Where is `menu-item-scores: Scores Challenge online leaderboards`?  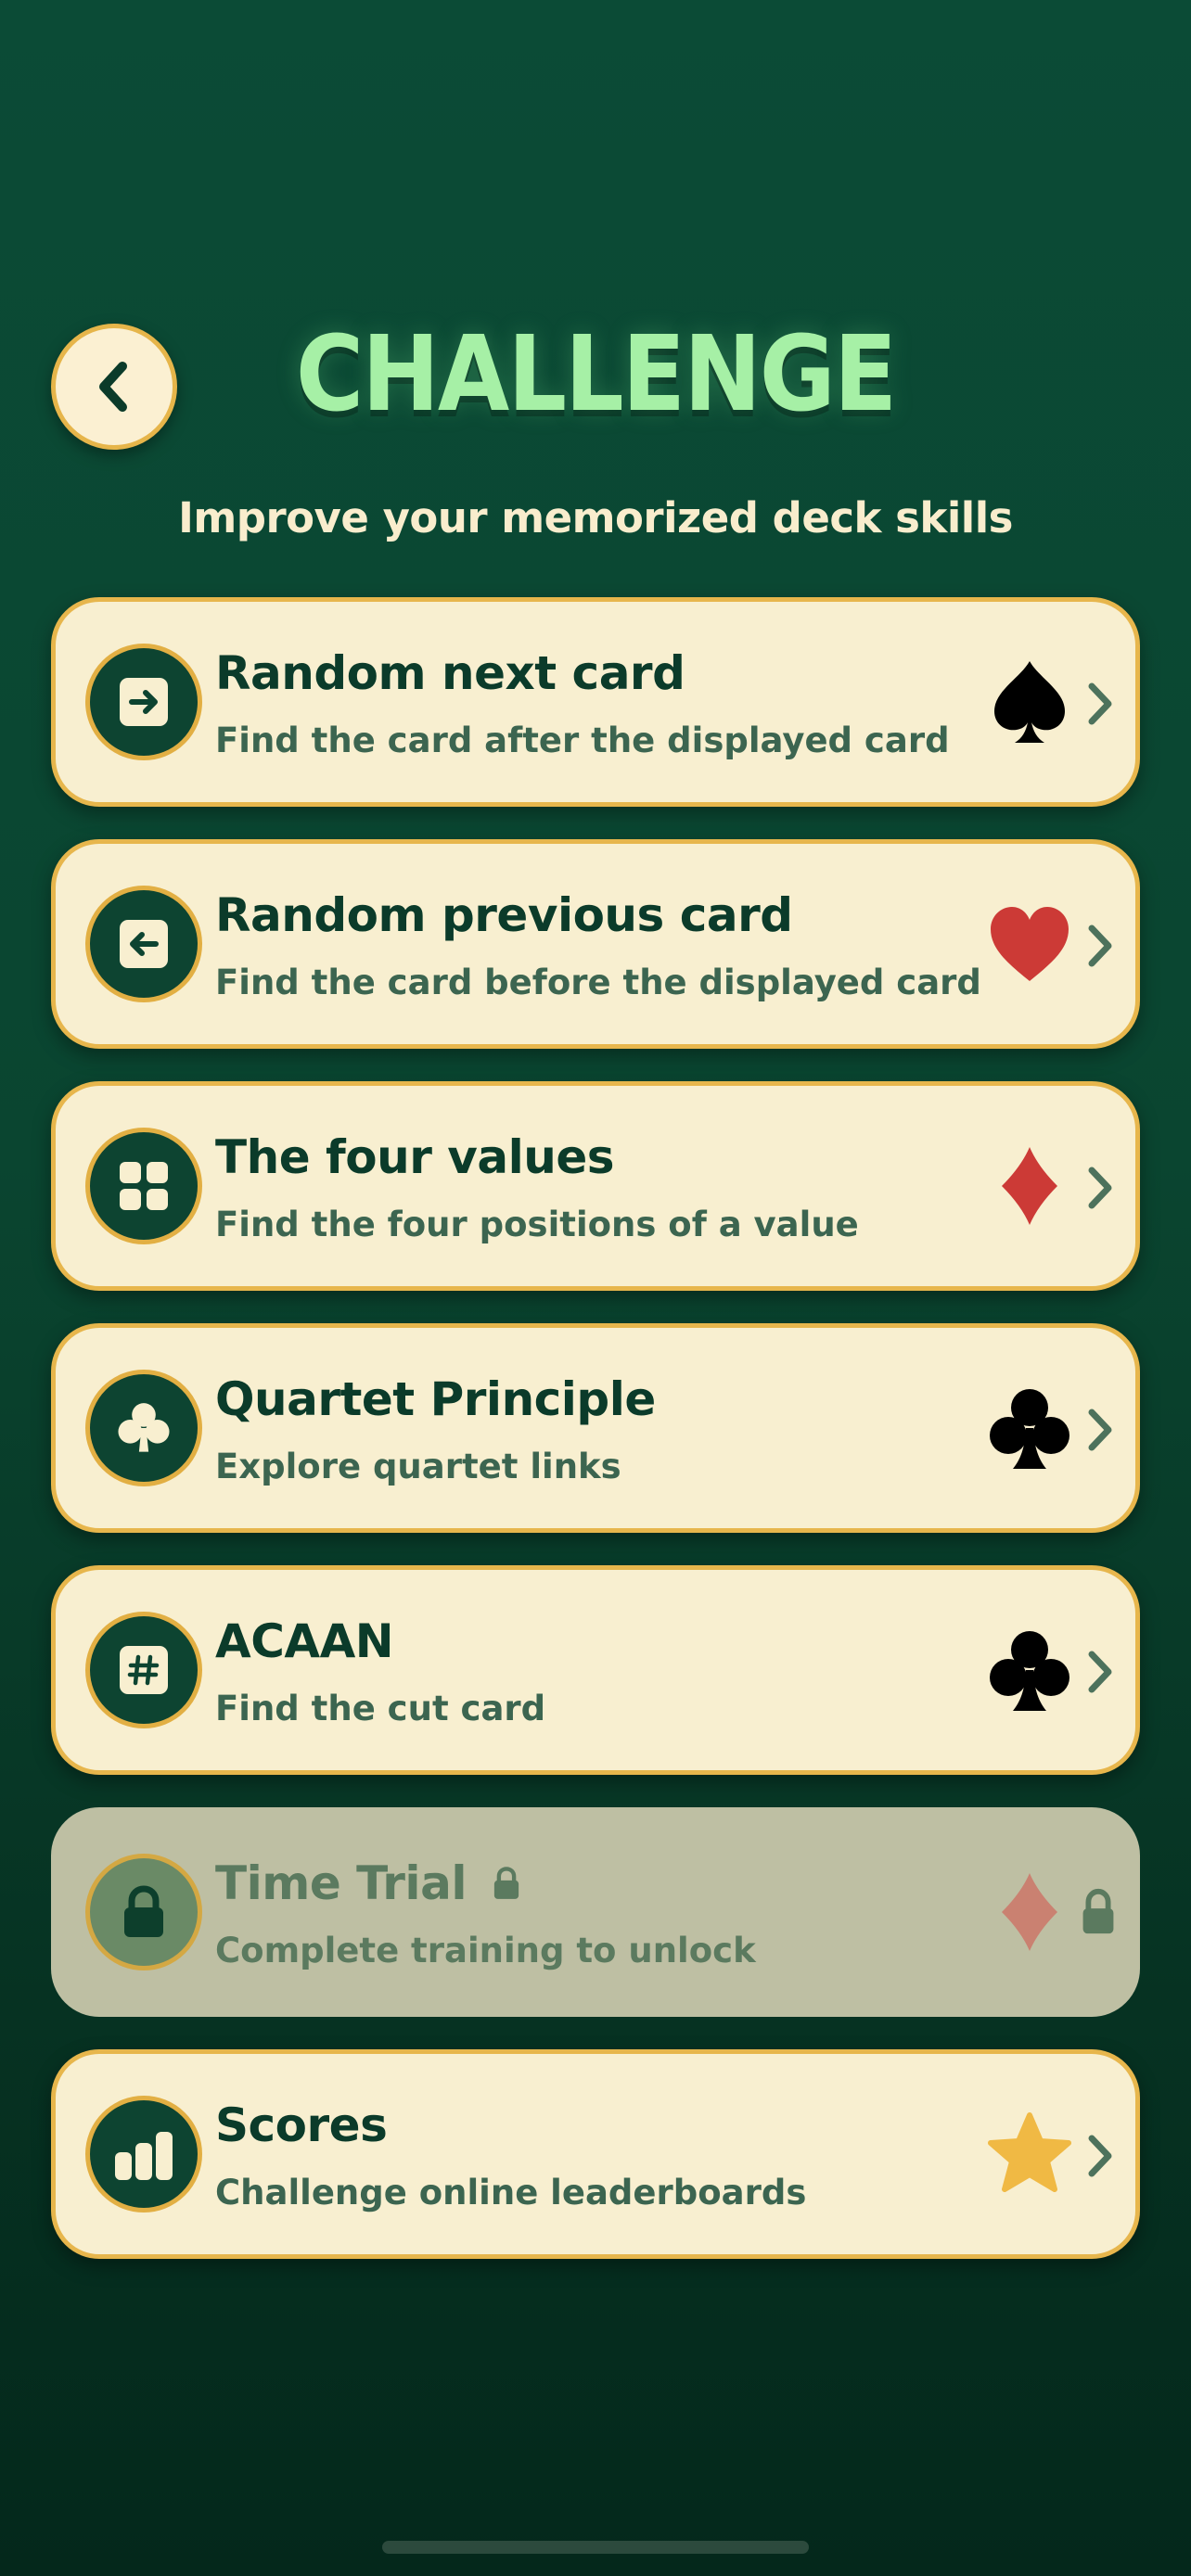
menu-item-scores: Scores Challenge online leaderboards is located at coordinates (595, 2154).